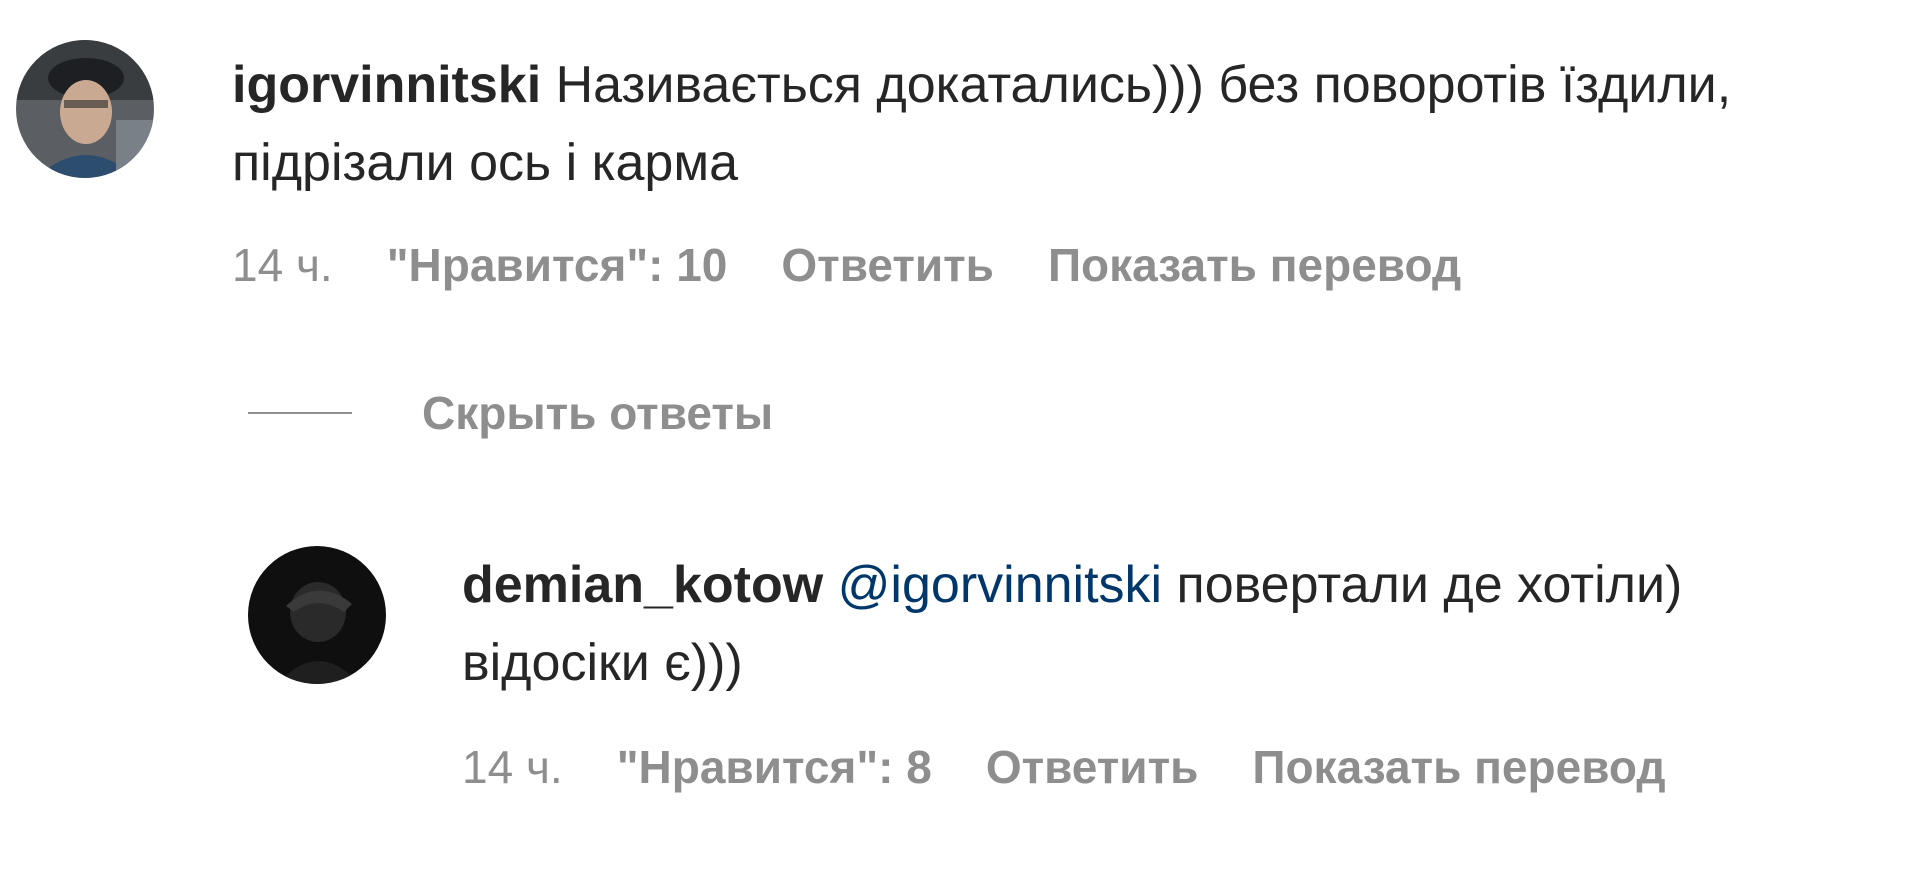 The image size is (1920, 882). What do you see at coordinates (300, 413) in the screenshot?
I see `divider-line` at bounding box center [300, 413].